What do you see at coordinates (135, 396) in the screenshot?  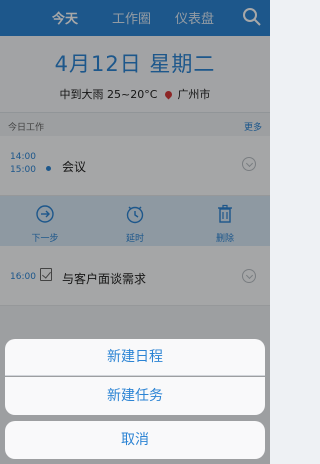 I see `new-task-button: 新建任务` at bounding box center [135, 396].